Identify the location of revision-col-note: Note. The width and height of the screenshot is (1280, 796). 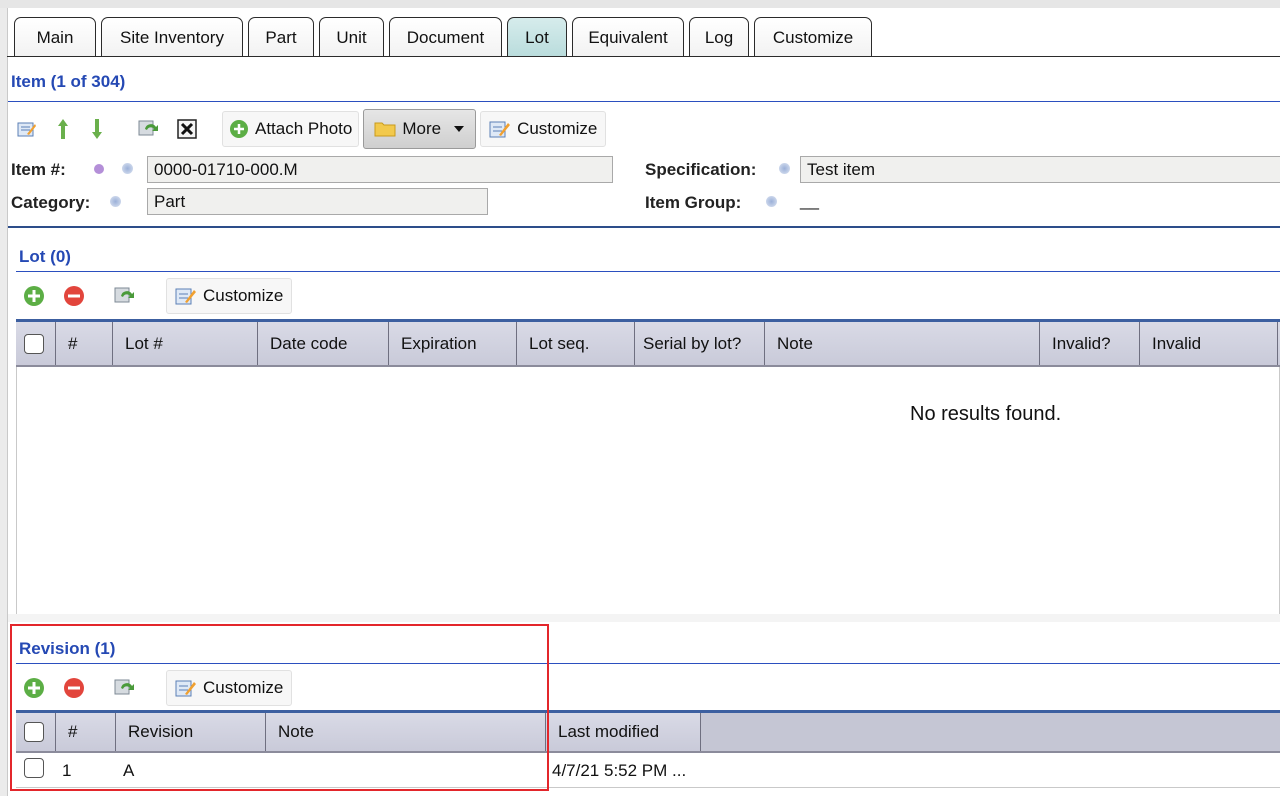
(406, 732).